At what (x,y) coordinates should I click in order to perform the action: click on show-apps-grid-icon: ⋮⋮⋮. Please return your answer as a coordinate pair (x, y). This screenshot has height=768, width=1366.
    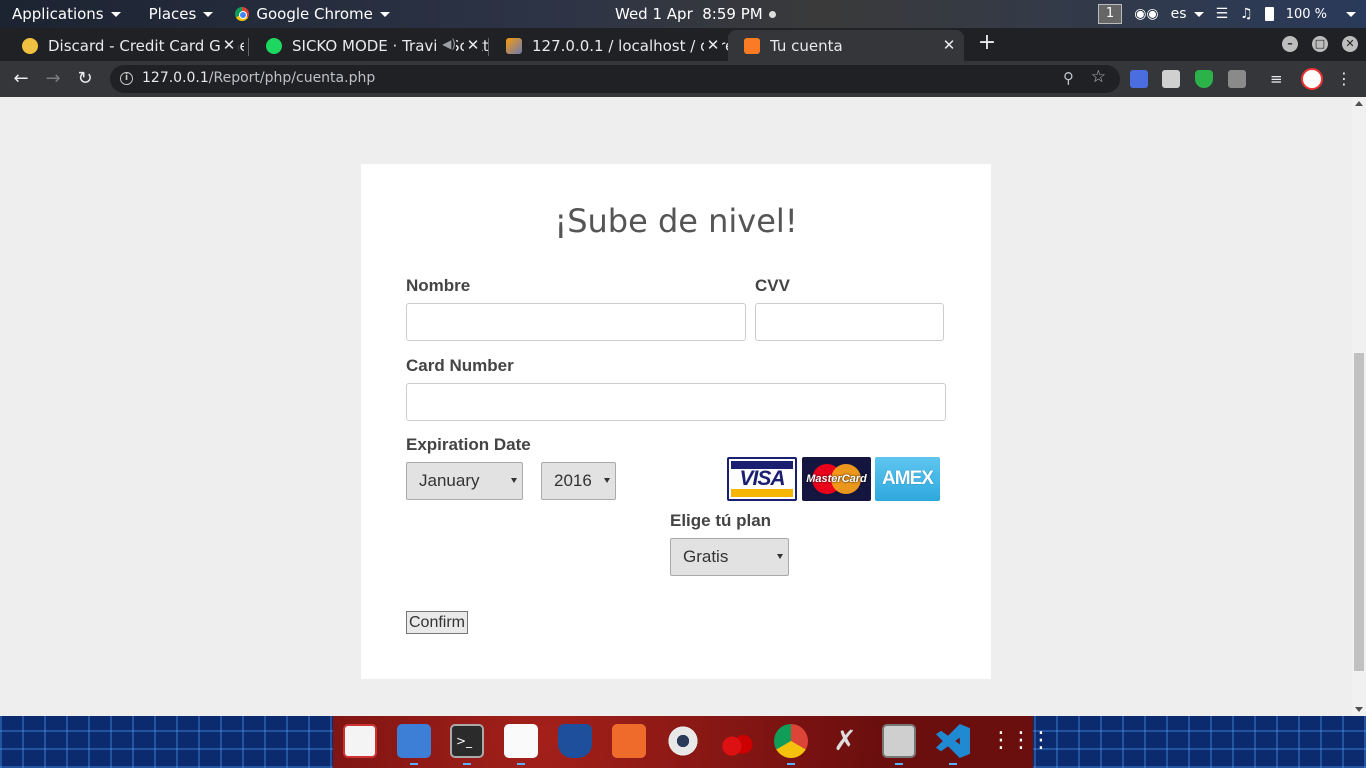
    Looking at the image, I should click on (1021, 741).